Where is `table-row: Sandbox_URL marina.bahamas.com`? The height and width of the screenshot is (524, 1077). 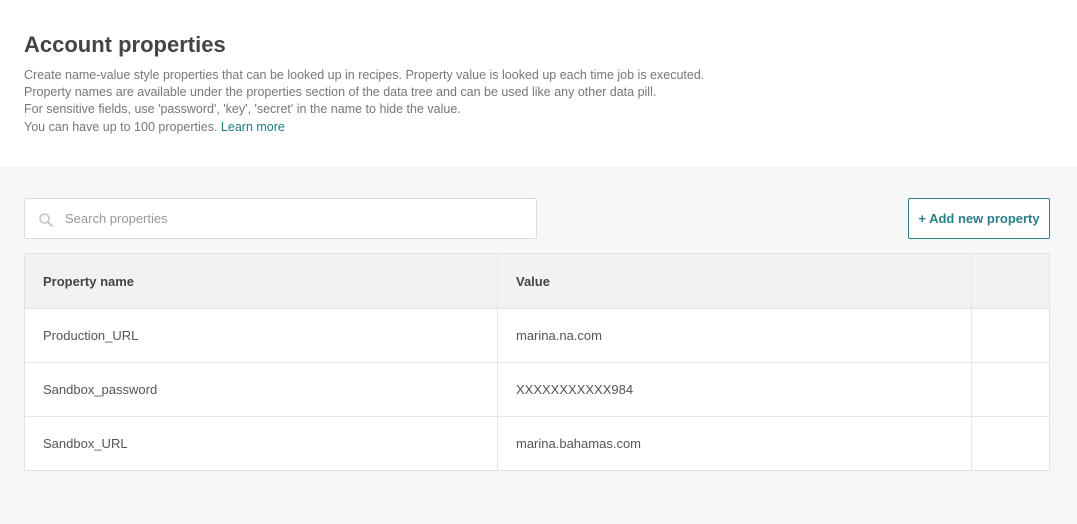 table-row: Sandbox_URL marina.bahamas.com is located at coordinates (537, 443).